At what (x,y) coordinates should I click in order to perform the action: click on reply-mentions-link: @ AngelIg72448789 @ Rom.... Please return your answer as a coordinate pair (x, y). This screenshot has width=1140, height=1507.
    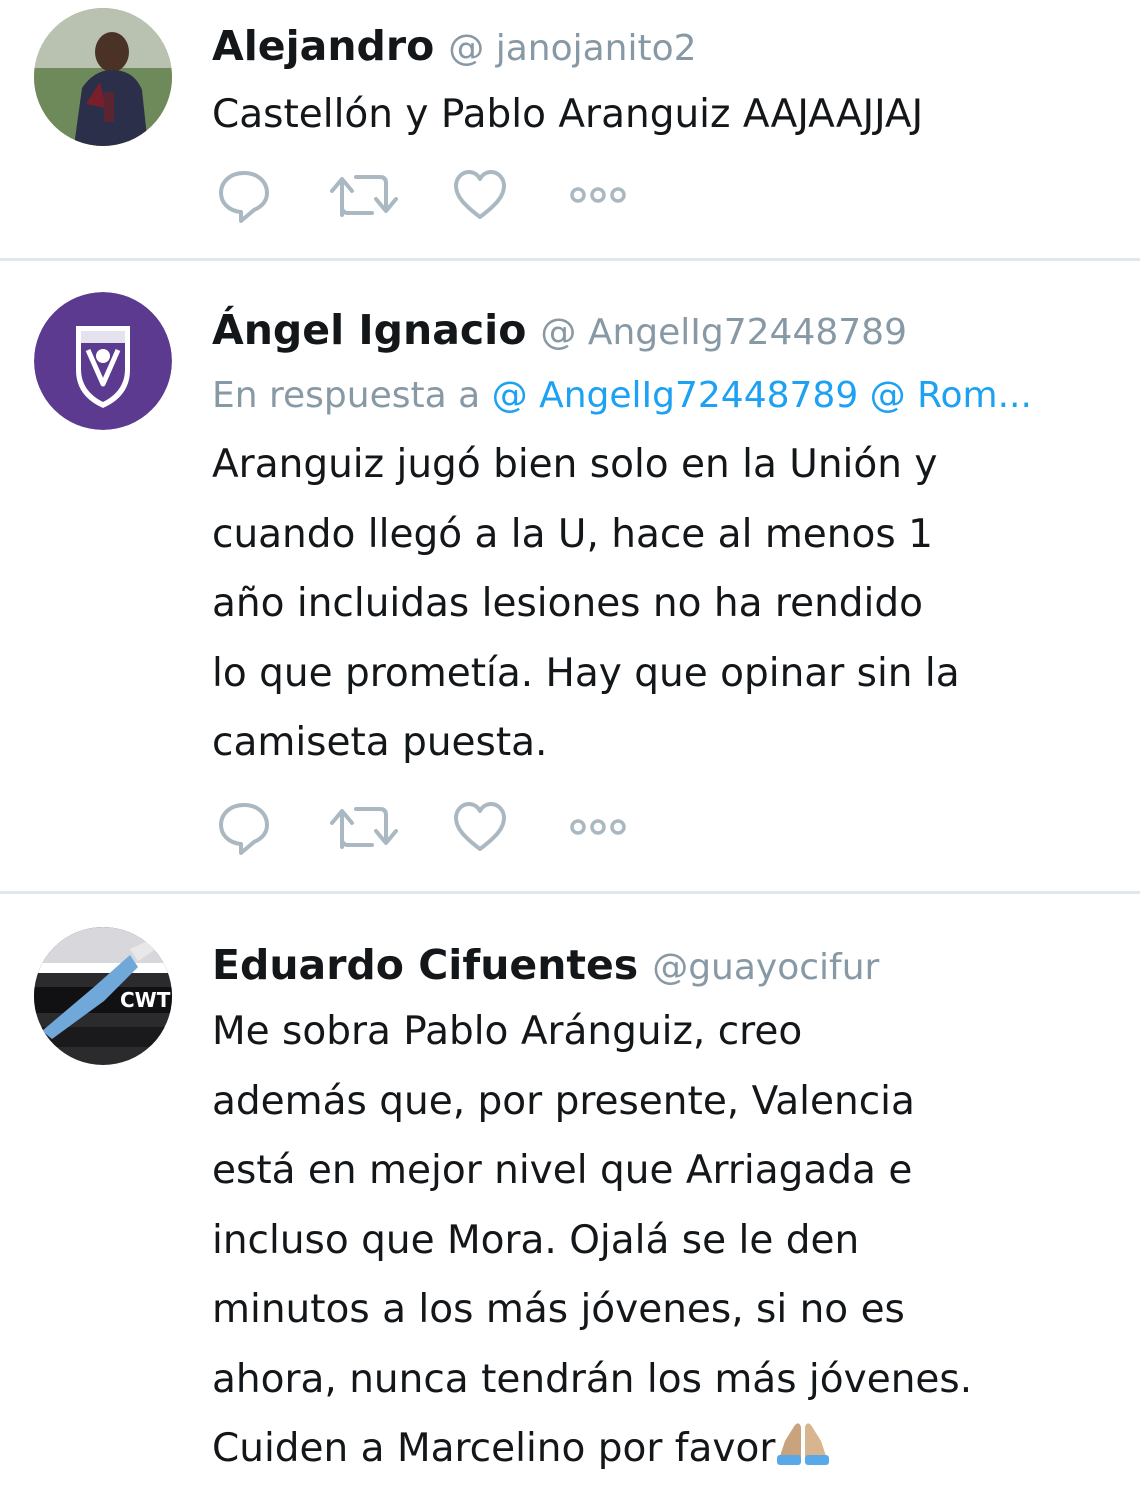
    Looking at the image, I should click on (762, 395).